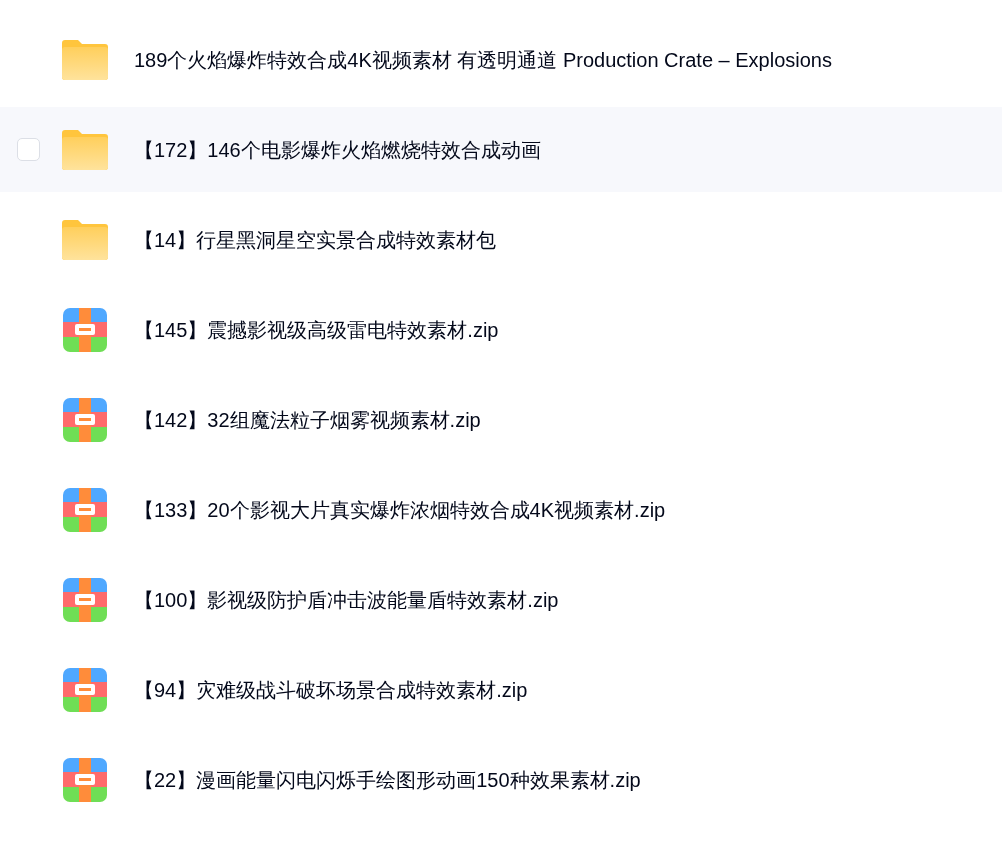 The height and width of the screenshot is (855, 1002). I want to click on file-name: 【172】146个电影爆炸火焰燃烧特效合成动画, so click(337, 150).